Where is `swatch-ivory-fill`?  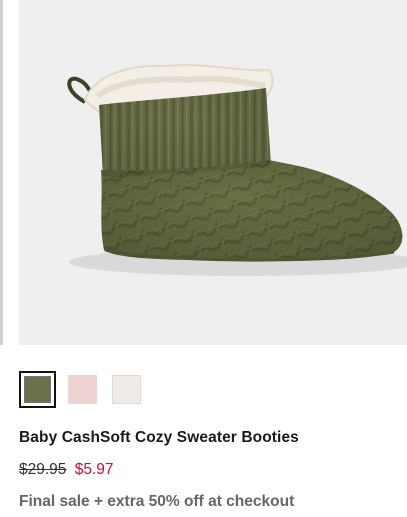
swatch-ivory-fill is located at coordinates (126, 389).